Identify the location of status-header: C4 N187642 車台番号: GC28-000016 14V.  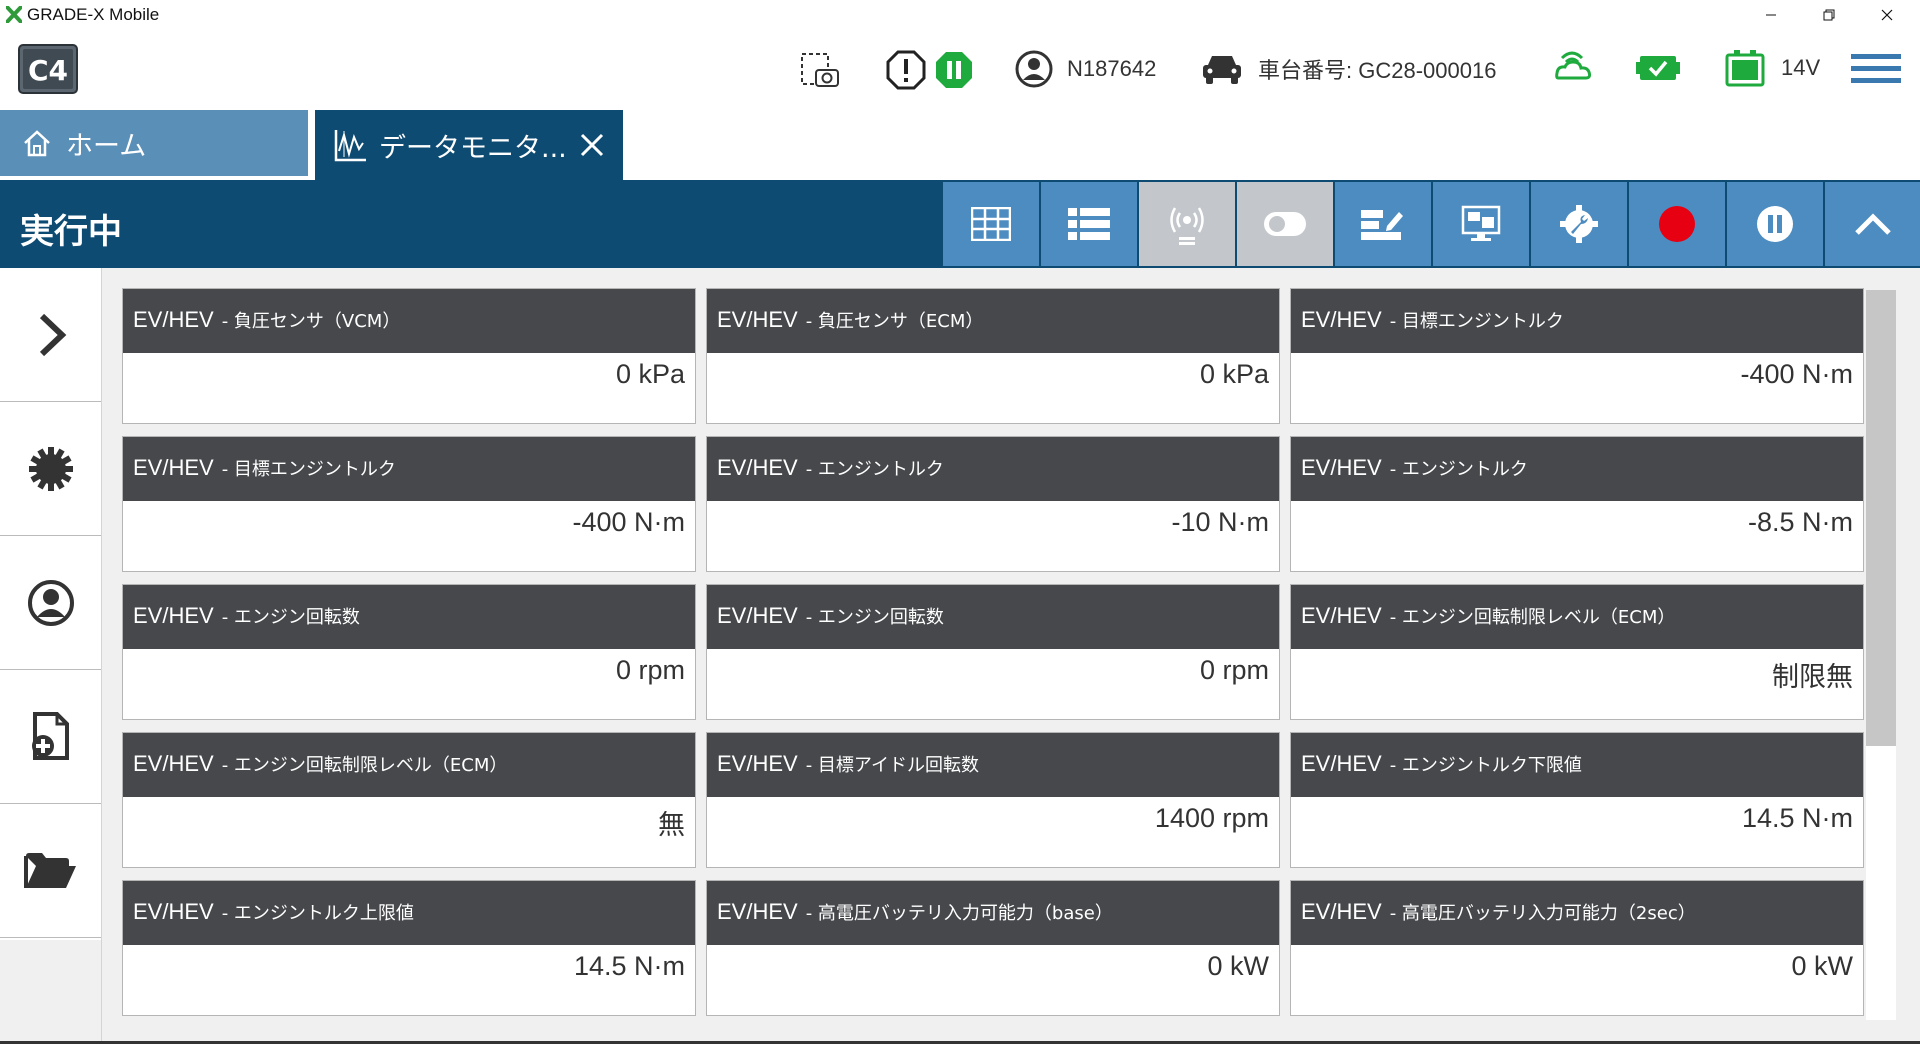
(960, 70).